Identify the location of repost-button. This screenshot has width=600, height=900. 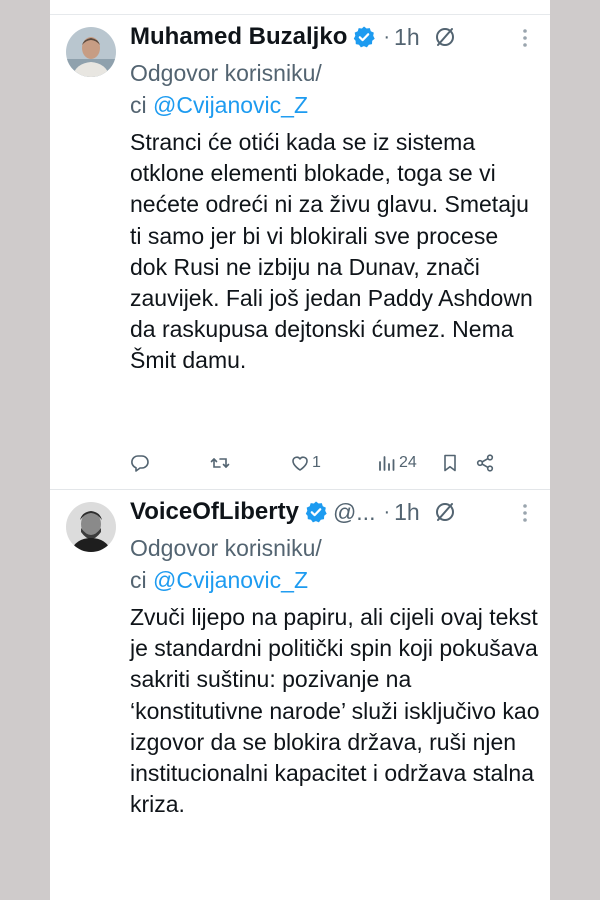
(220, 463).